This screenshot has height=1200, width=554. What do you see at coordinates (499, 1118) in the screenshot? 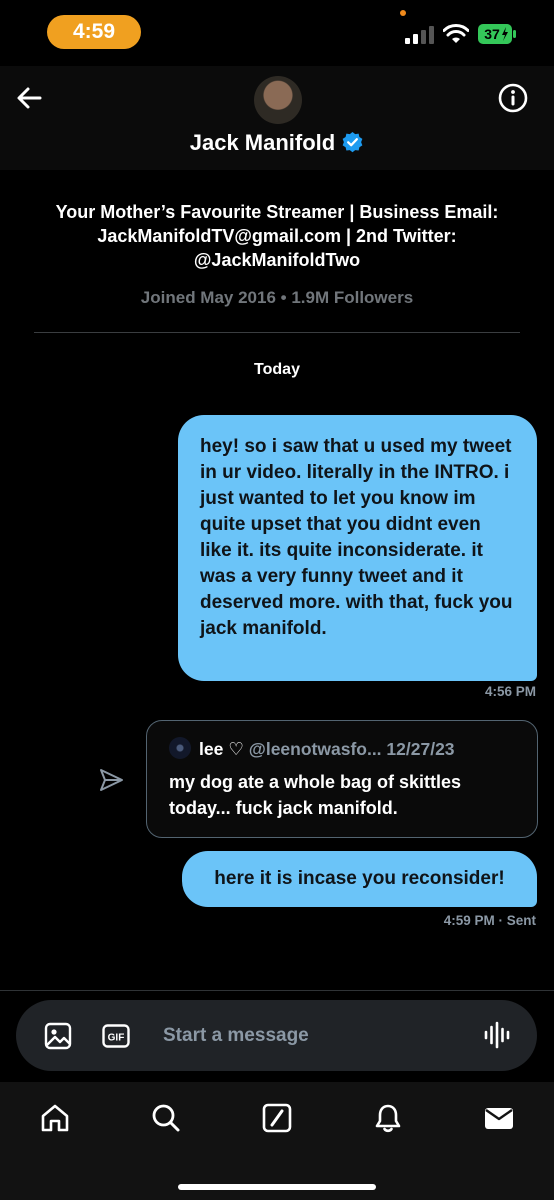
I see `messages-icon` at bounding box center [499, 1118].